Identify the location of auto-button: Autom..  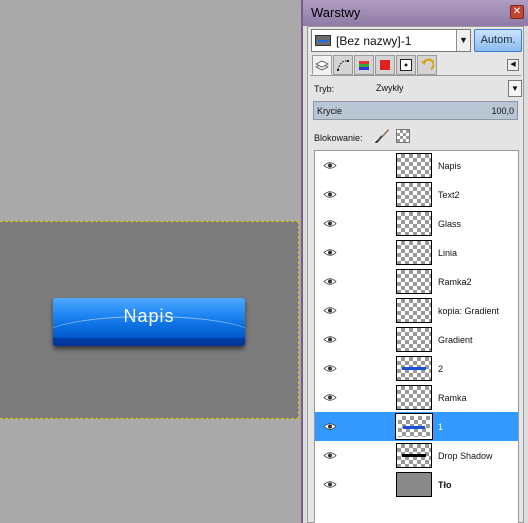
(498, 40).